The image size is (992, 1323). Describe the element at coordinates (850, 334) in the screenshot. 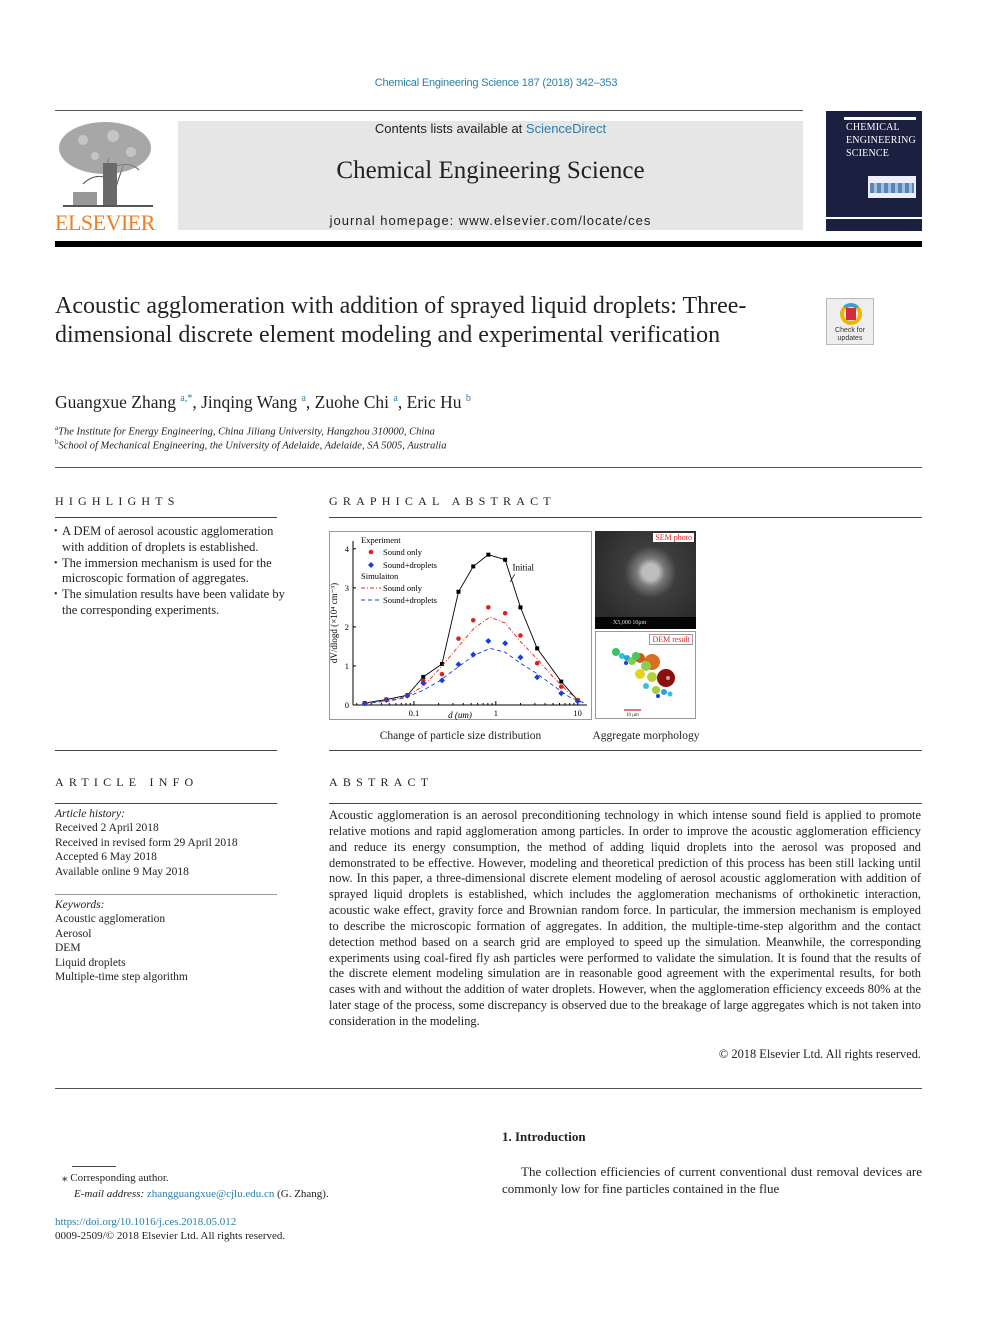

I see `crossmark-label: Check for updates` at that location.